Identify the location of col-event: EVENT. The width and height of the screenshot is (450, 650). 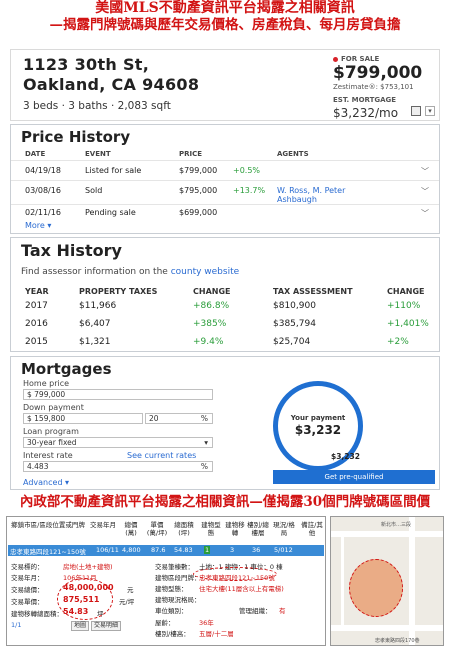
(98, 154).